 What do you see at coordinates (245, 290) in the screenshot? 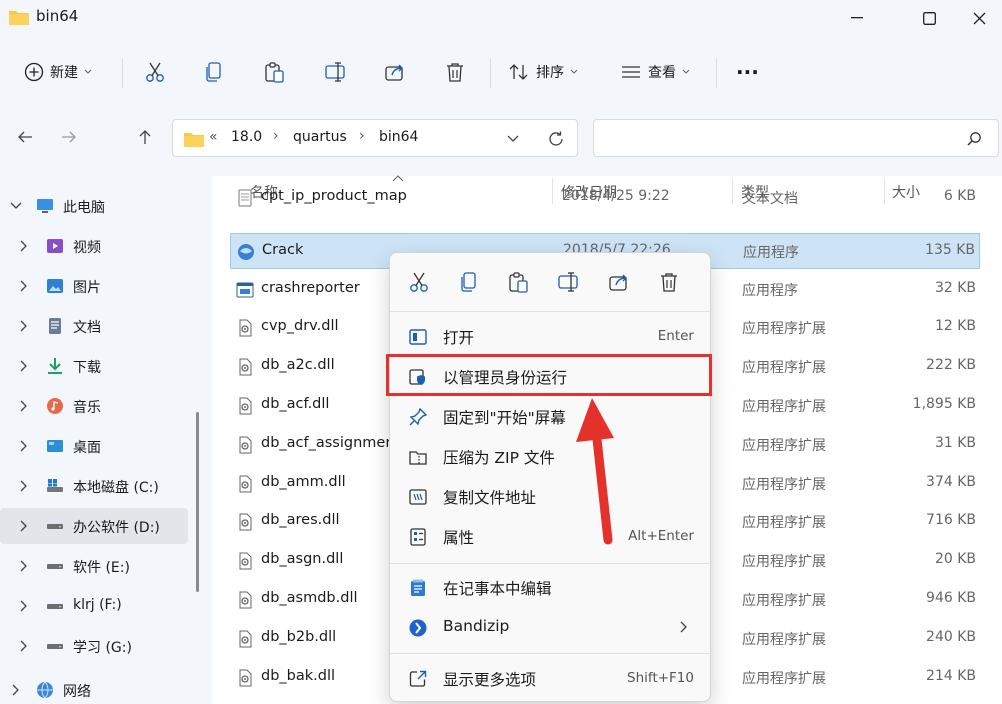
I see `exe-file-icon` at bounding box center [245, 290].